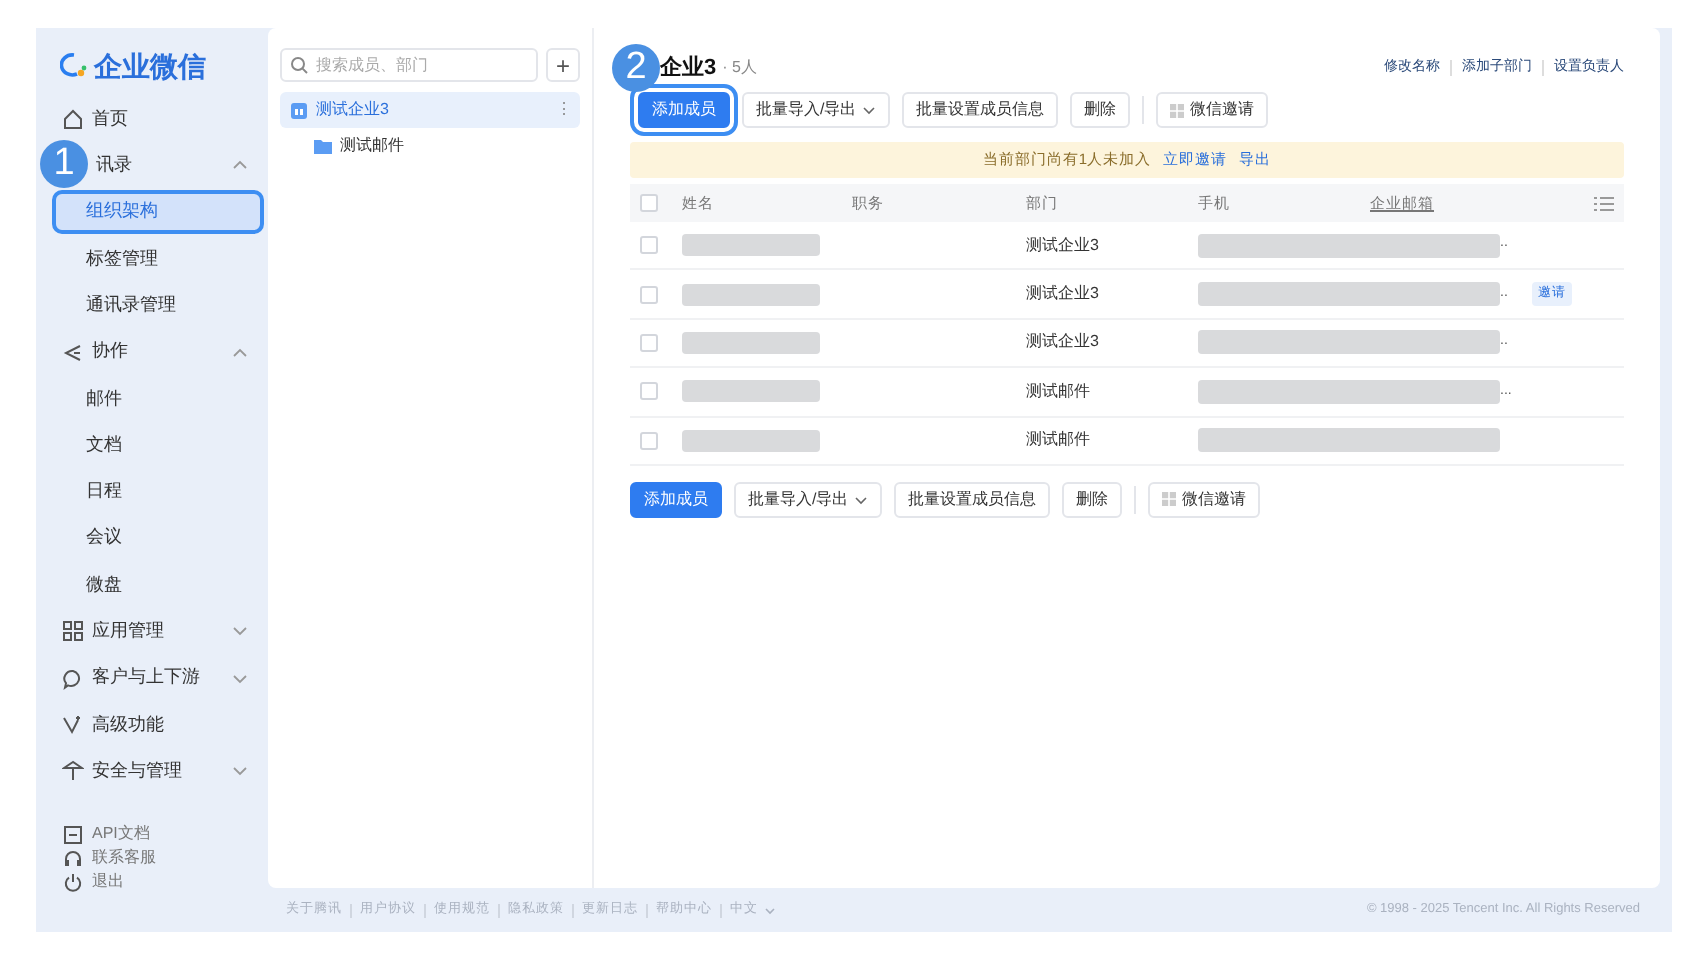  What do you see at coordinates (73, 352) in the screenshot?
I see `share-icon` at bounding box center [73, 352].